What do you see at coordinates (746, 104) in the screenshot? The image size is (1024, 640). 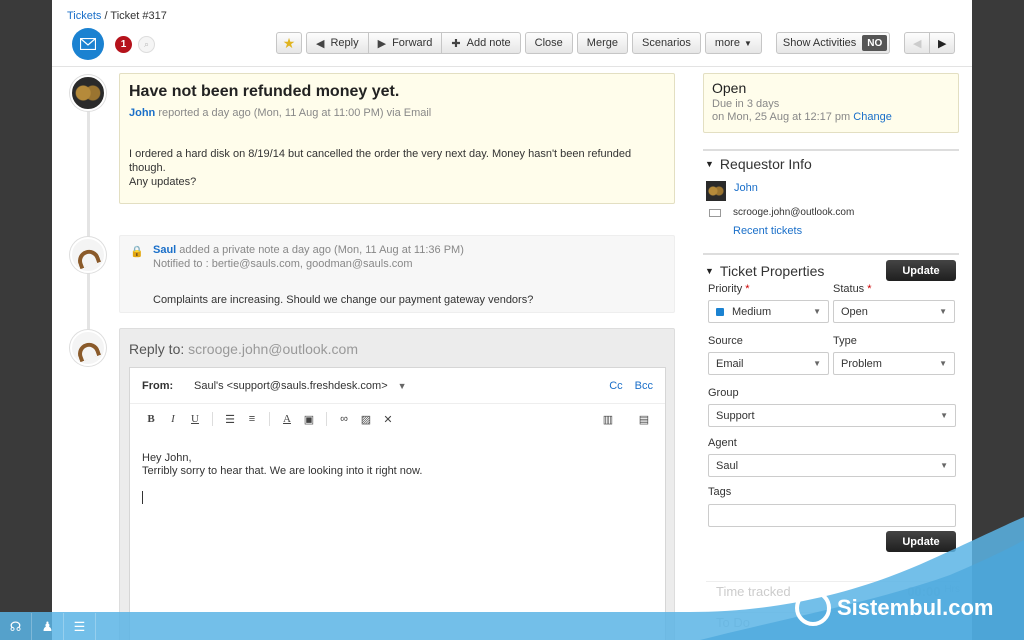 I see `due-in-text: Due in 3 days` at bounding box center [746, 104].